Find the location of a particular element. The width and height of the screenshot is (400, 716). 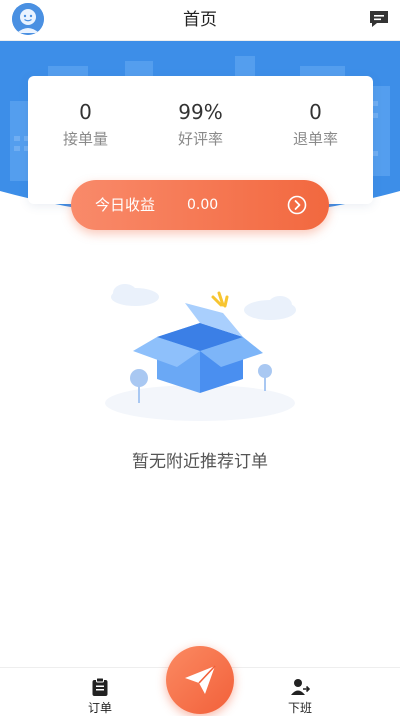

send-fab-button is located at coordinates (200, 680).